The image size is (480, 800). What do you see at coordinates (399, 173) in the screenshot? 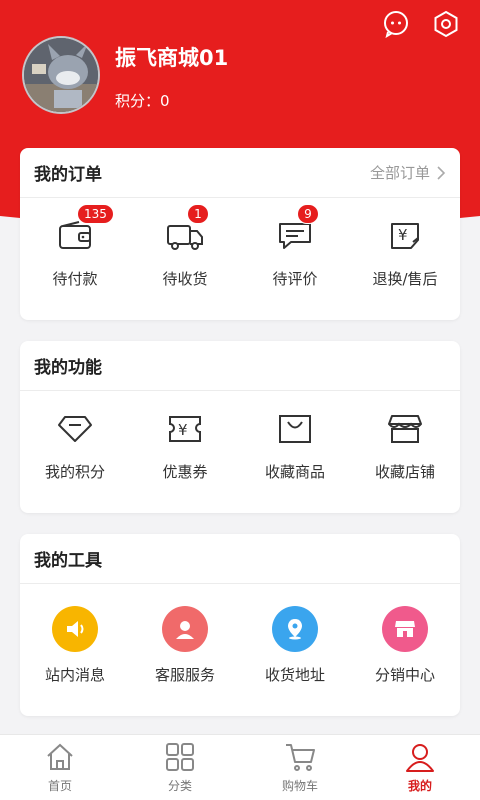
I see `all-orders-label: 全部订单` at bounding box center [399, 173].